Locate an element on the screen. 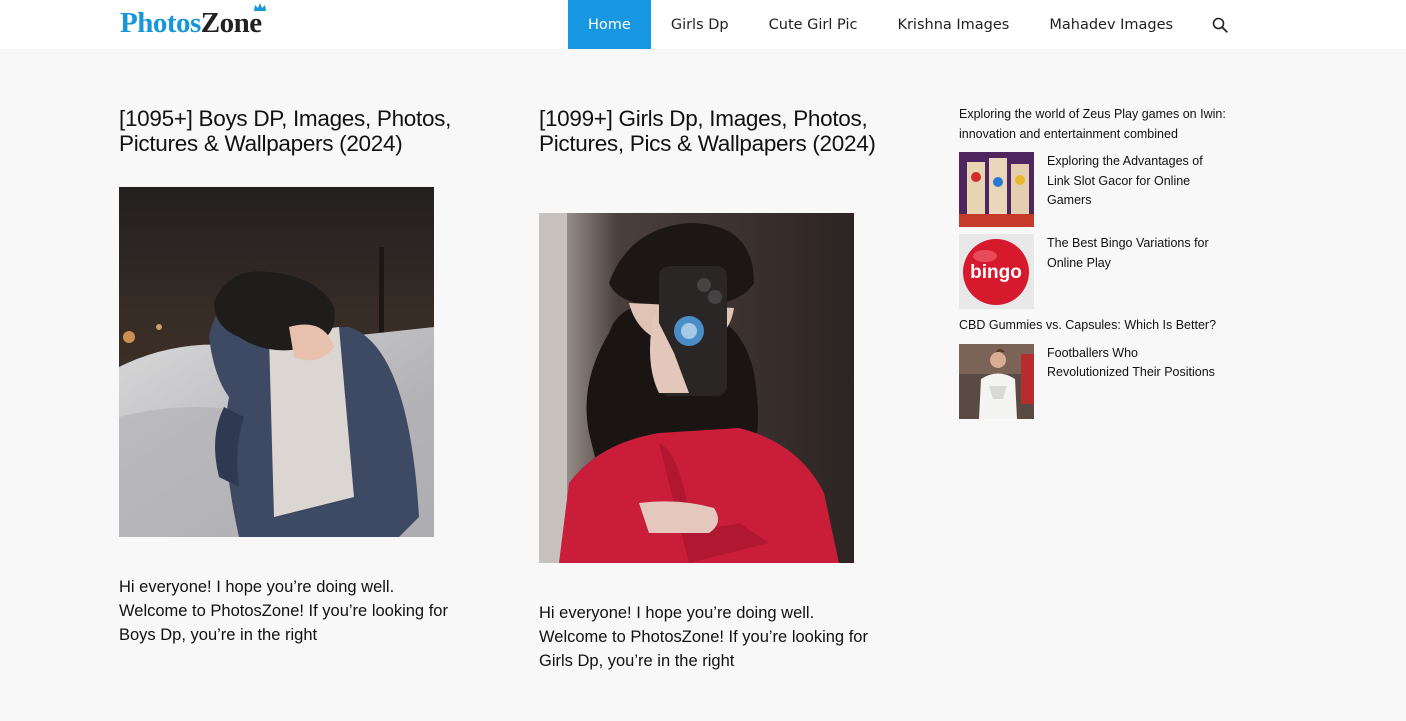 This screenshot has width=1406, height=721. logo-text-photos: Photos is located at coordinates (160, 23).